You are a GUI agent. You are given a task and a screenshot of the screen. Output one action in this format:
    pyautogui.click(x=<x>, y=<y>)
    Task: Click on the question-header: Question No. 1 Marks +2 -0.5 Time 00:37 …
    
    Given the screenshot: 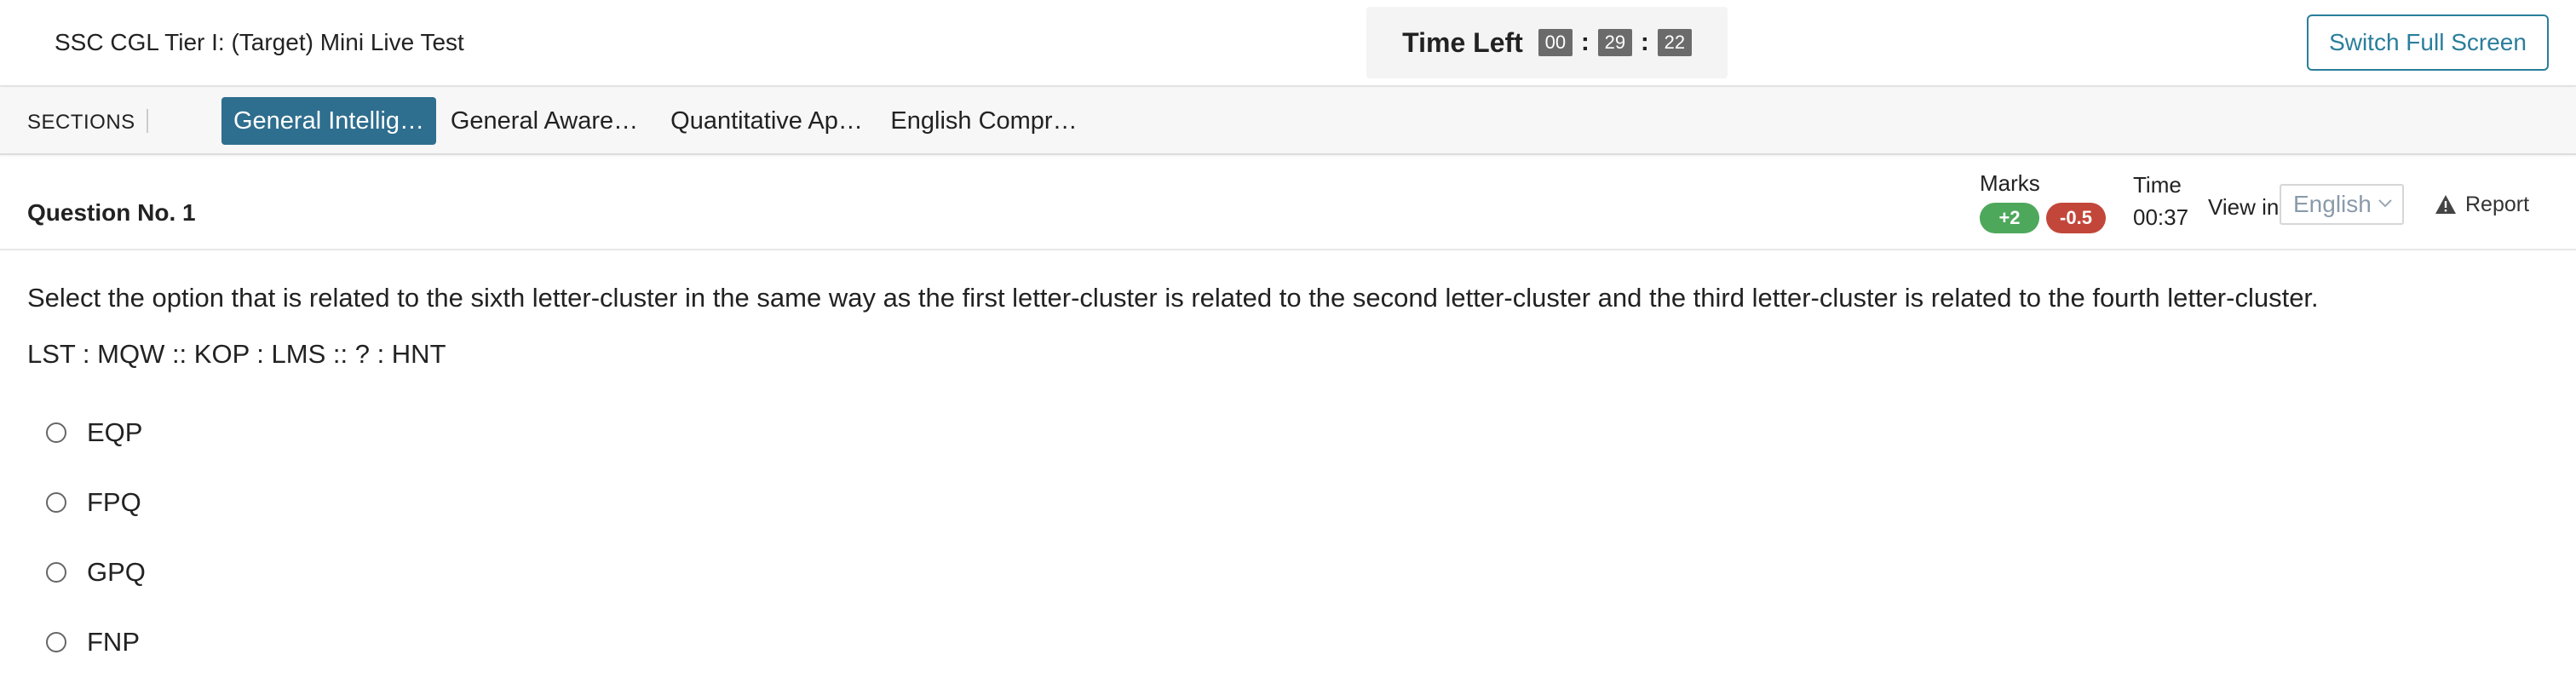 What is the action you would take?
    pyautogui.click(x=1288, y=203)
    